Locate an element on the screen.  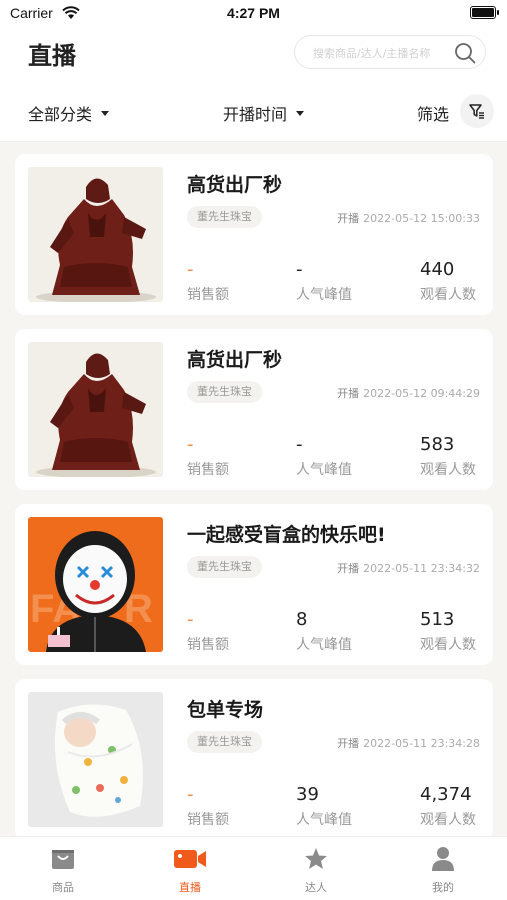
tab-talent: 达人 is located at coordinates (316, 870).